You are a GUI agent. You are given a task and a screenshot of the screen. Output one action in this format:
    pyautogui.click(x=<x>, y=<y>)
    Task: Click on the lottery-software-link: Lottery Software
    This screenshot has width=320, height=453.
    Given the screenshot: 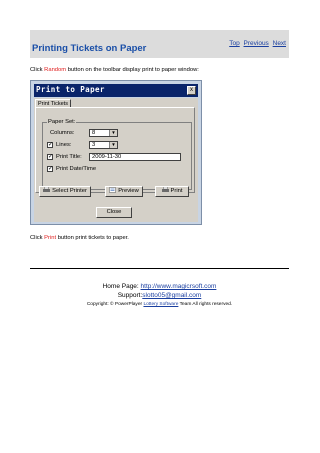 What is the action you would take?
    pyautogui.click(x=160, y=304)
    